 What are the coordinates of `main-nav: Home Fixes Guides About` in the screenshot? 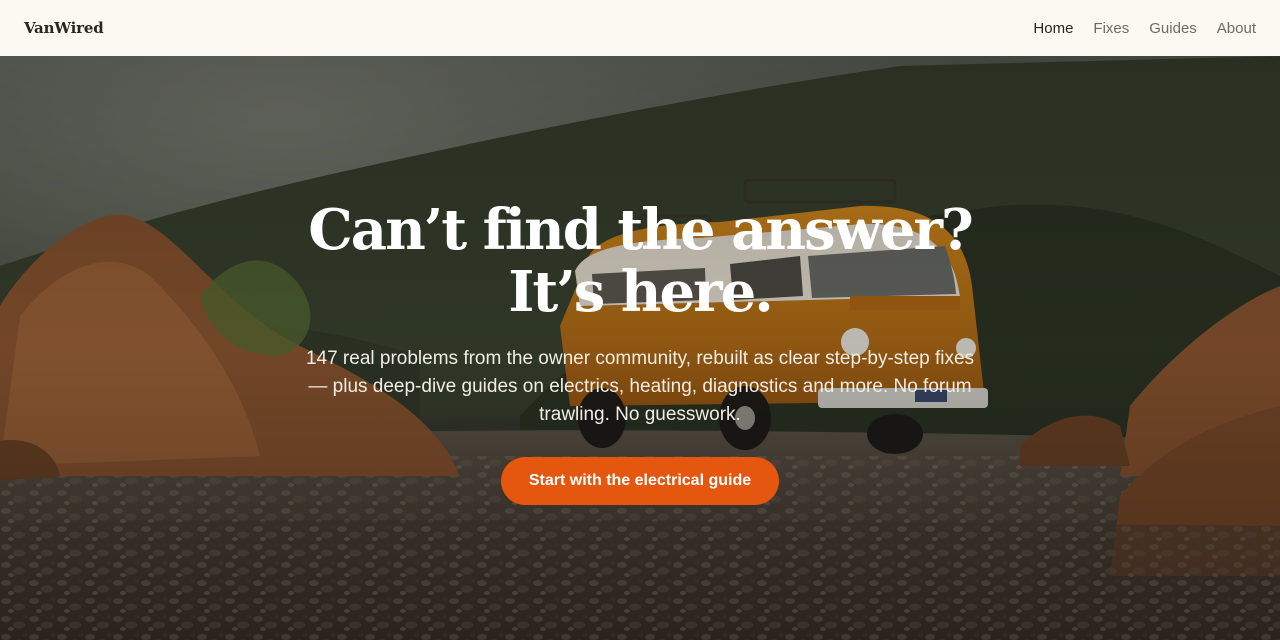 It's located at (1144, 28).